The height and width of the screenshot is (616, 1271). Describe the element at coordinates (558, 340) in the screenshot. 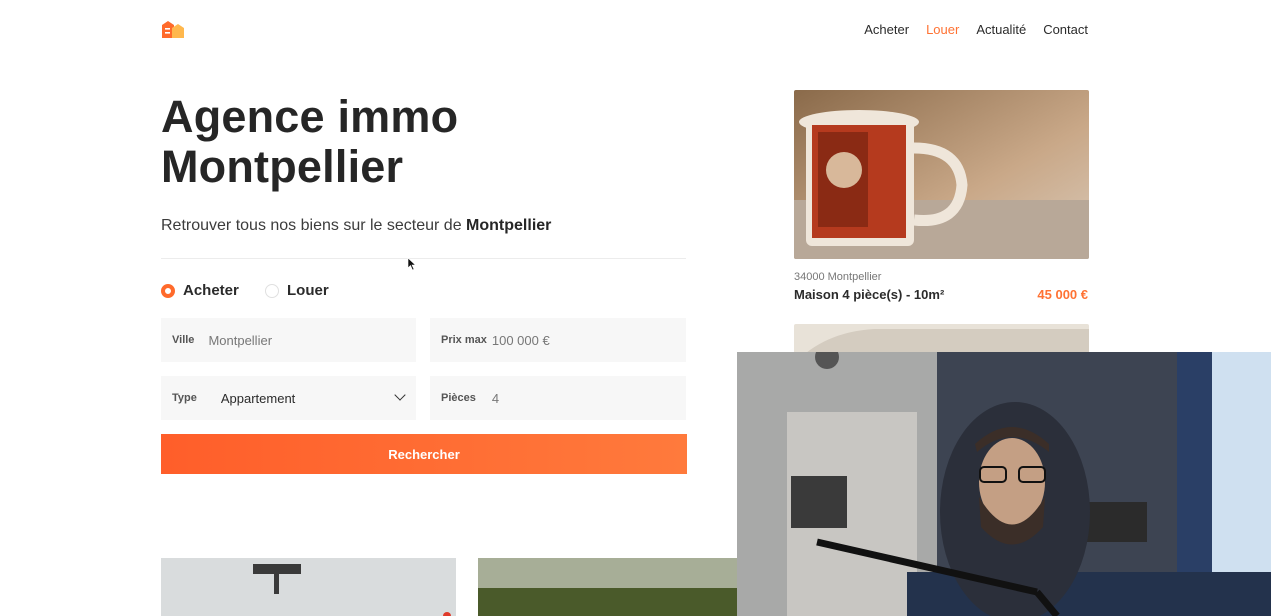

I see `prix-max-field: Prix max 100 000 €` at that location.